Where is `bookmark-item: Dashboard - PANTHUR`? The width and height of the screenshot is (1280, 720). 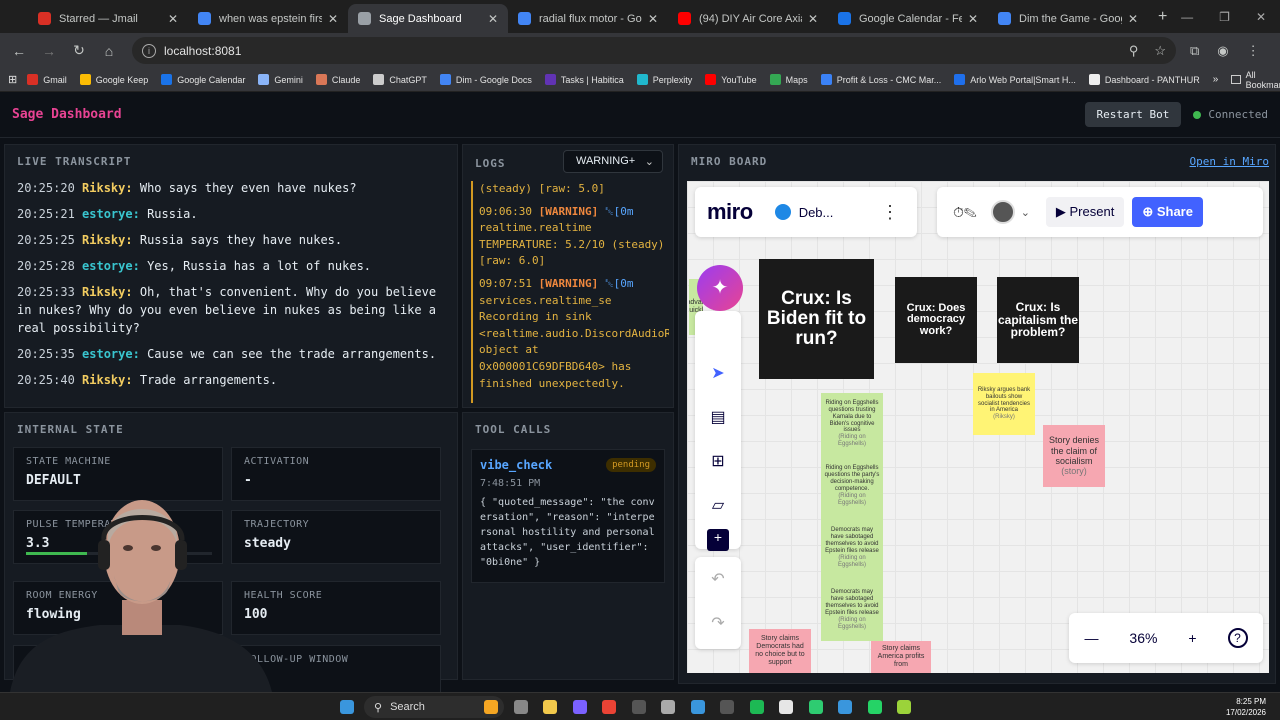 bookmark-item: Dashboard - PANTHUR is located at coordinates (1144, 79).